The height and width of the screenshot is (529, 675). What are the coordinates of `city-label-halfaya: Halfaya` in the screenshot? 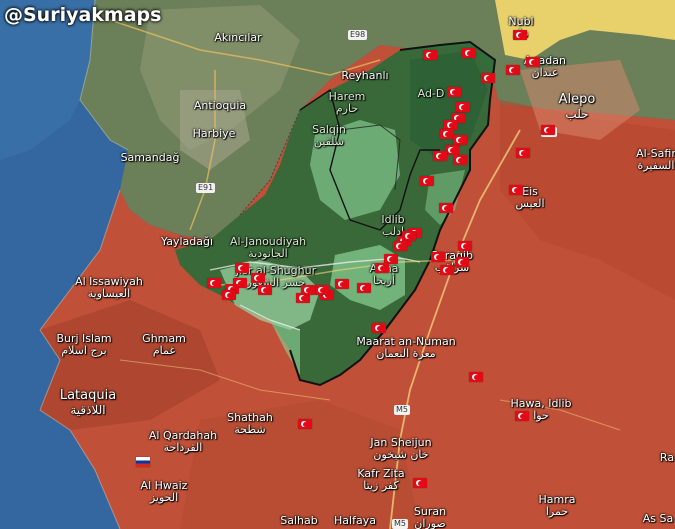 It's located at (355, 521).